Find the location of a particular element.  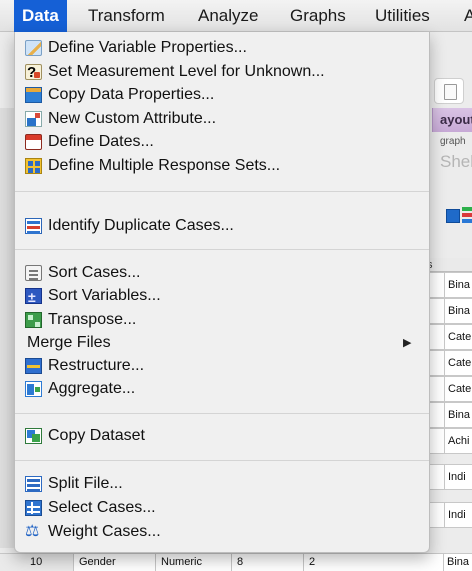

chart-toolbar-icons is located at coordinates (453, 217).